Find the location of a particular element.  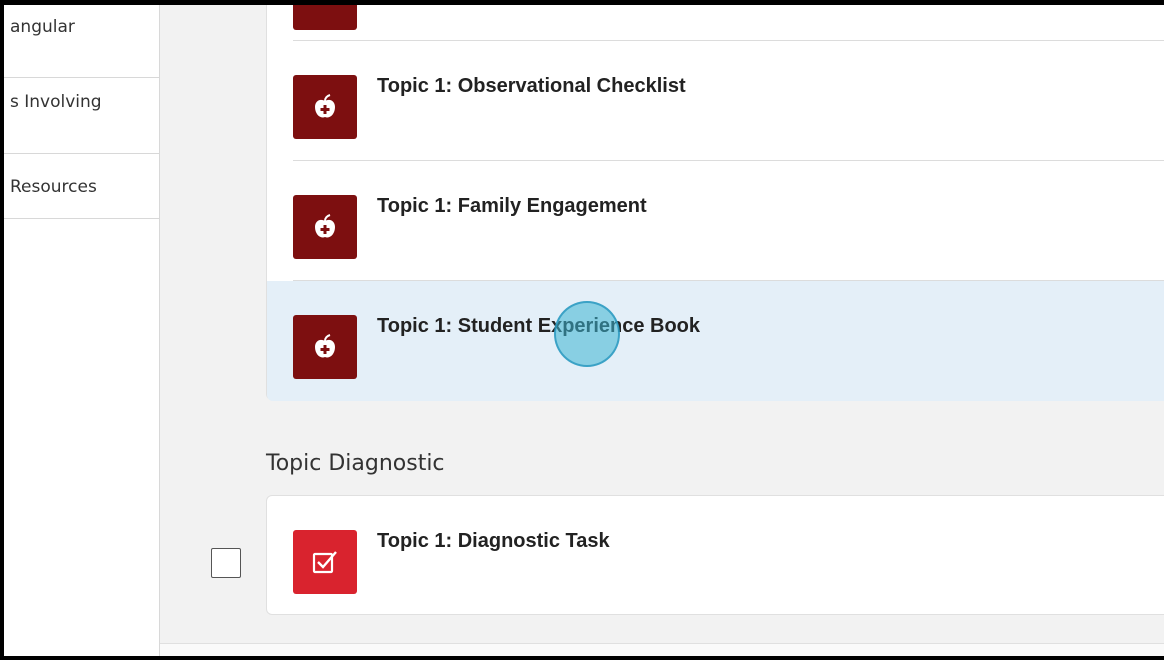

sidebar-item-label: angular is located at coordinates (42, 27).